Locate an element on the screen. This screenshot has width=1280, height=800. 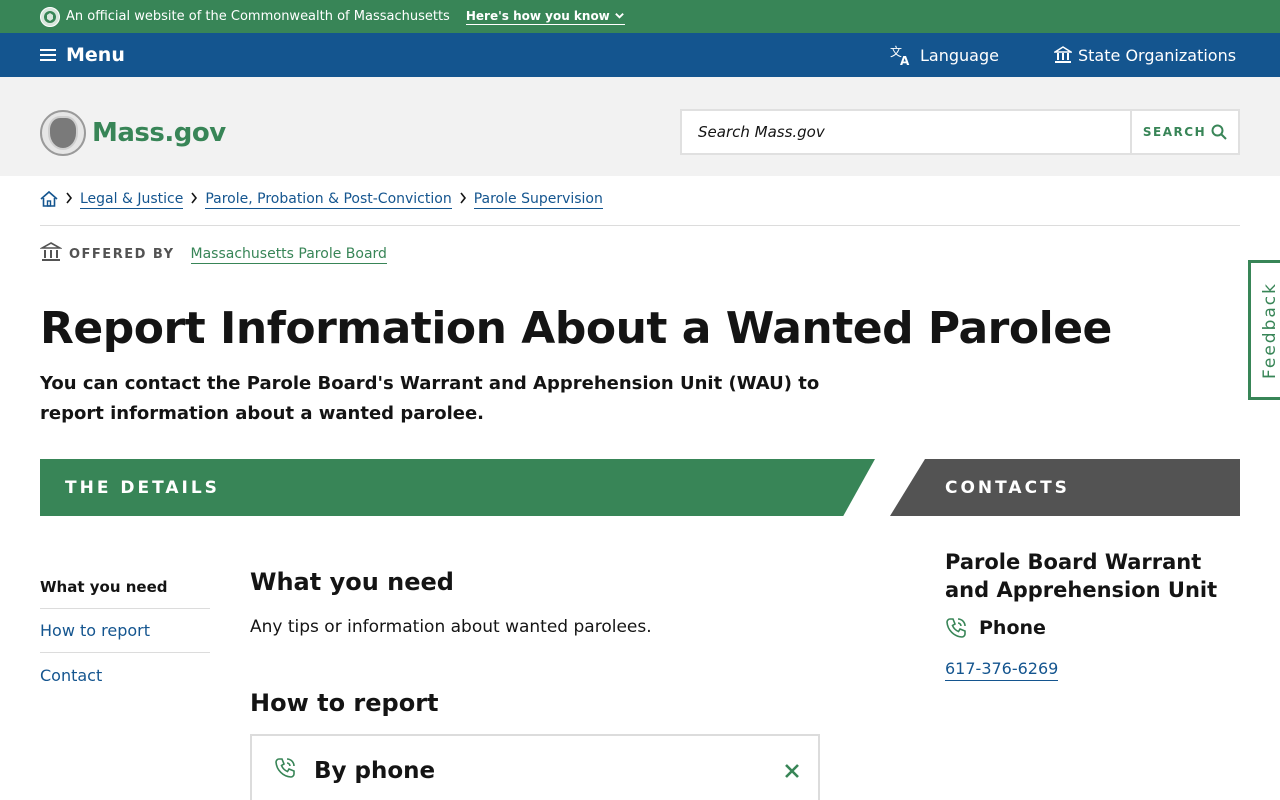
state-organizations-label: State Organizations is located at coordinates (1157, 55).